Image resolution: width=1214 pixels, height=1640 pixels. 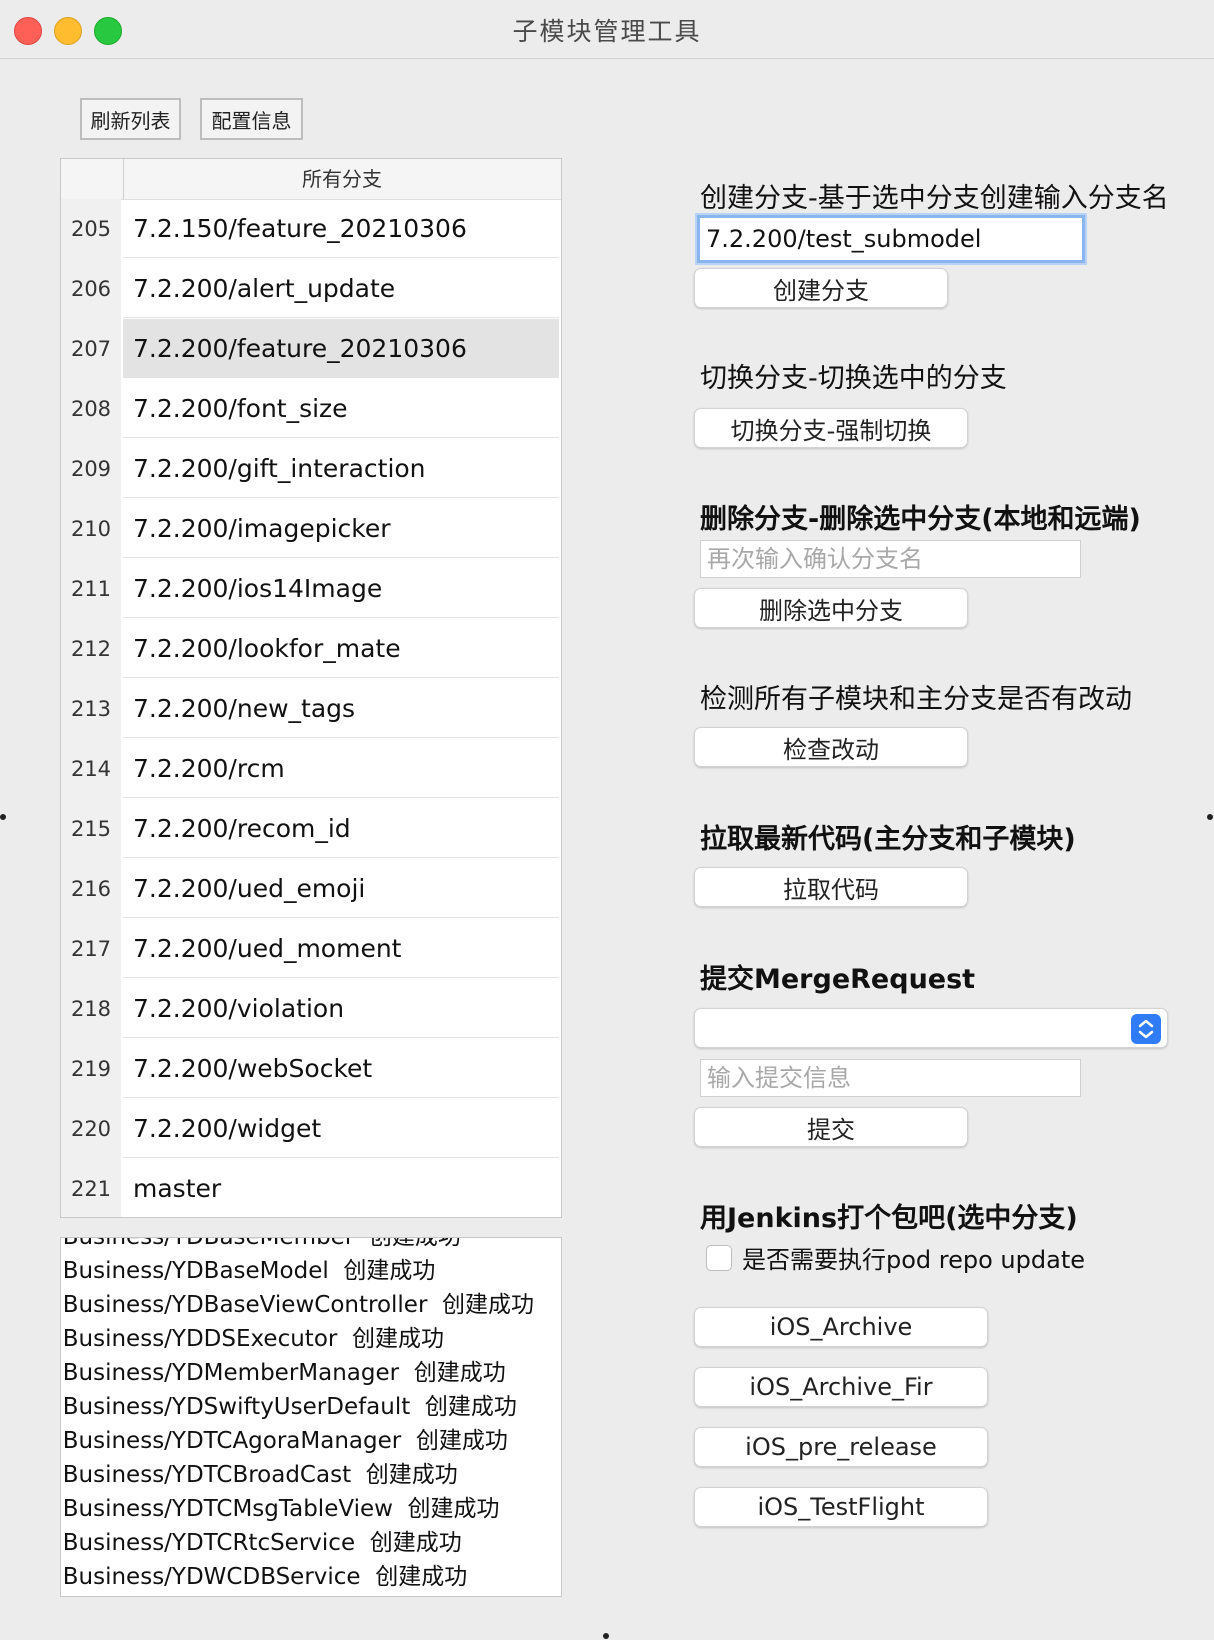 I want to click on submit-merge-request-button: 提交, so click(x=831, y=1127).